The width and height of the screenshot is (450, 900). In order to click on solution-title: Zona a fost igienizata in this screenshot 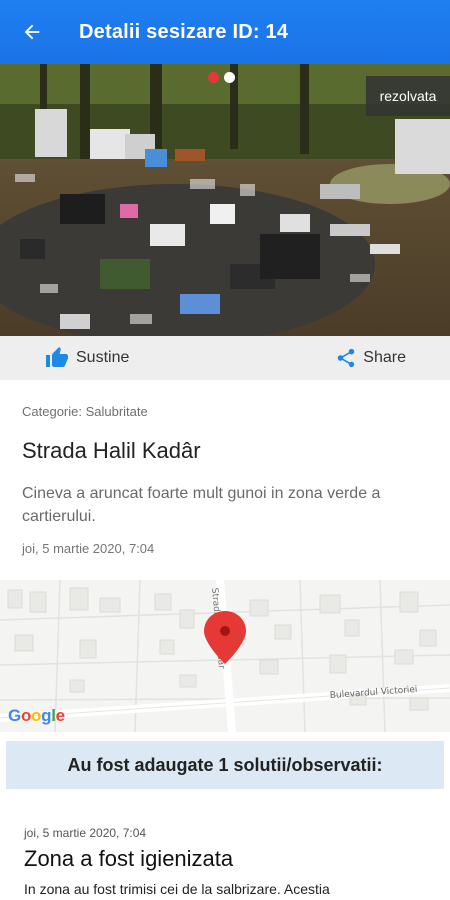, I will do `click(129, 858)`.